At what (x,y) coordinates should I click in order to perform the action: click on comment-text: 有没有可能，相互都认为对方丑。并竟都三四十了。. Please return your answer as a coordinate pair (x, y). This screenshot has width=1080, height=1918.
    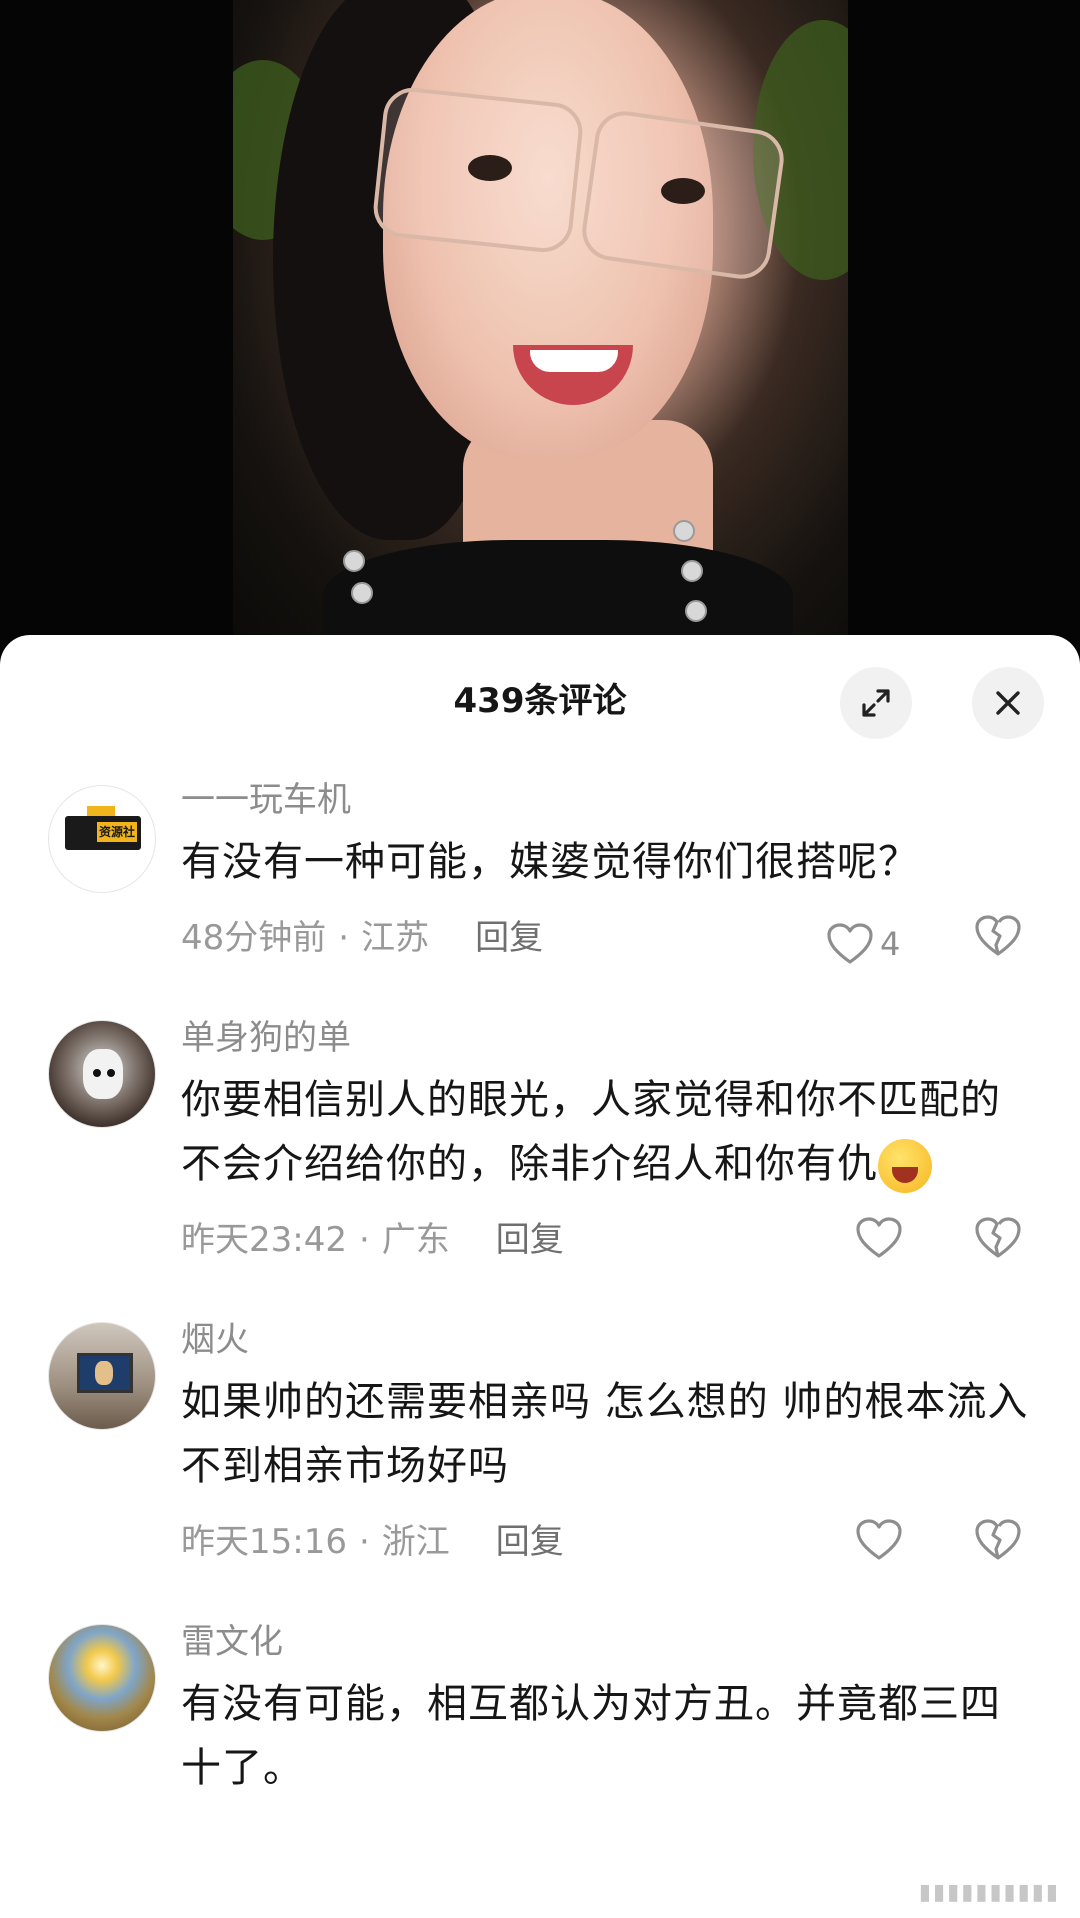
    Looking at the image, I should click on (591, 1736).